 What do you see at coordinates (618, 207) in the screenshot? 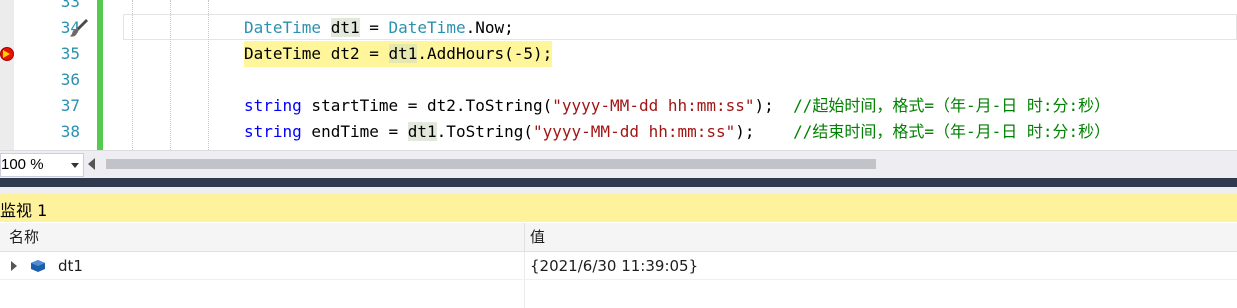
I see `watch-window-title-bar: 监视 1` at bounding box center [618, 207].